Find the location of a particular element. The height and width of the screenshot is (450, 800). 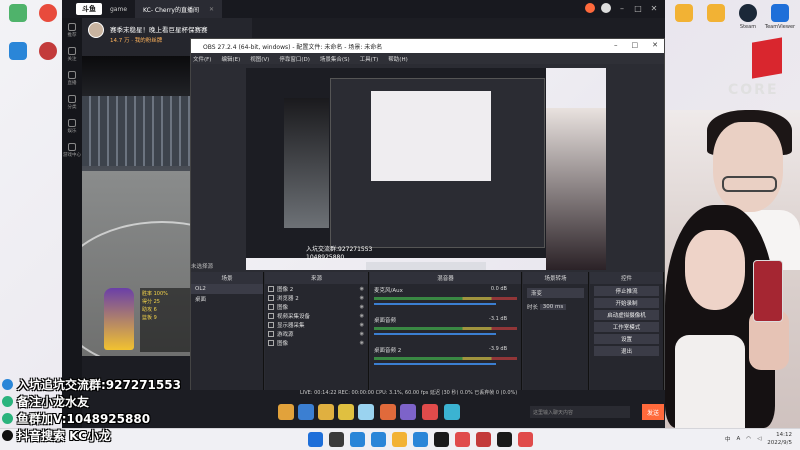

coin-icon is located at coordinates (590, 8).